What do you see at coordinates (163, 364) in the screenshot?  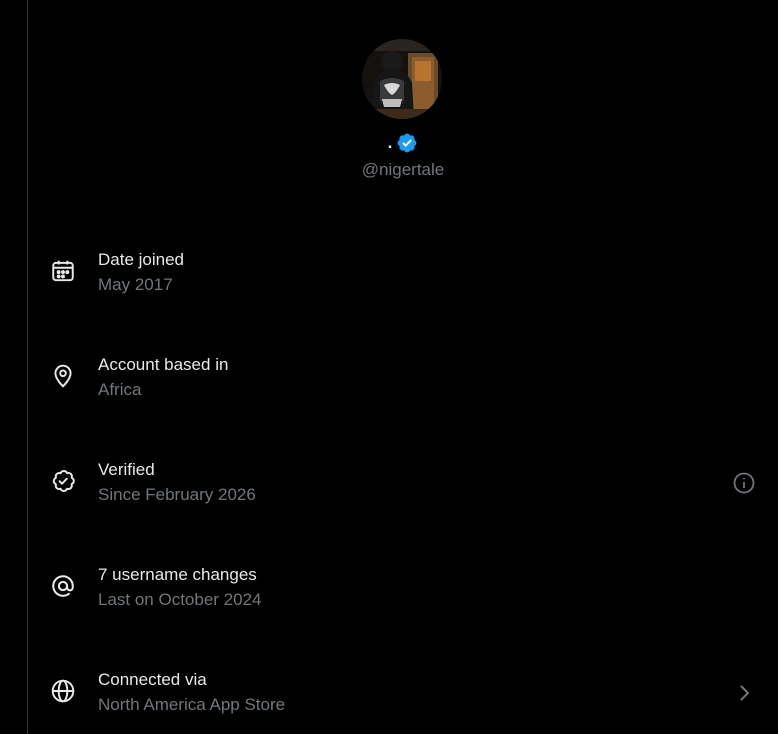 I see `row-title: Account based in` at bounding box center [163, 364].